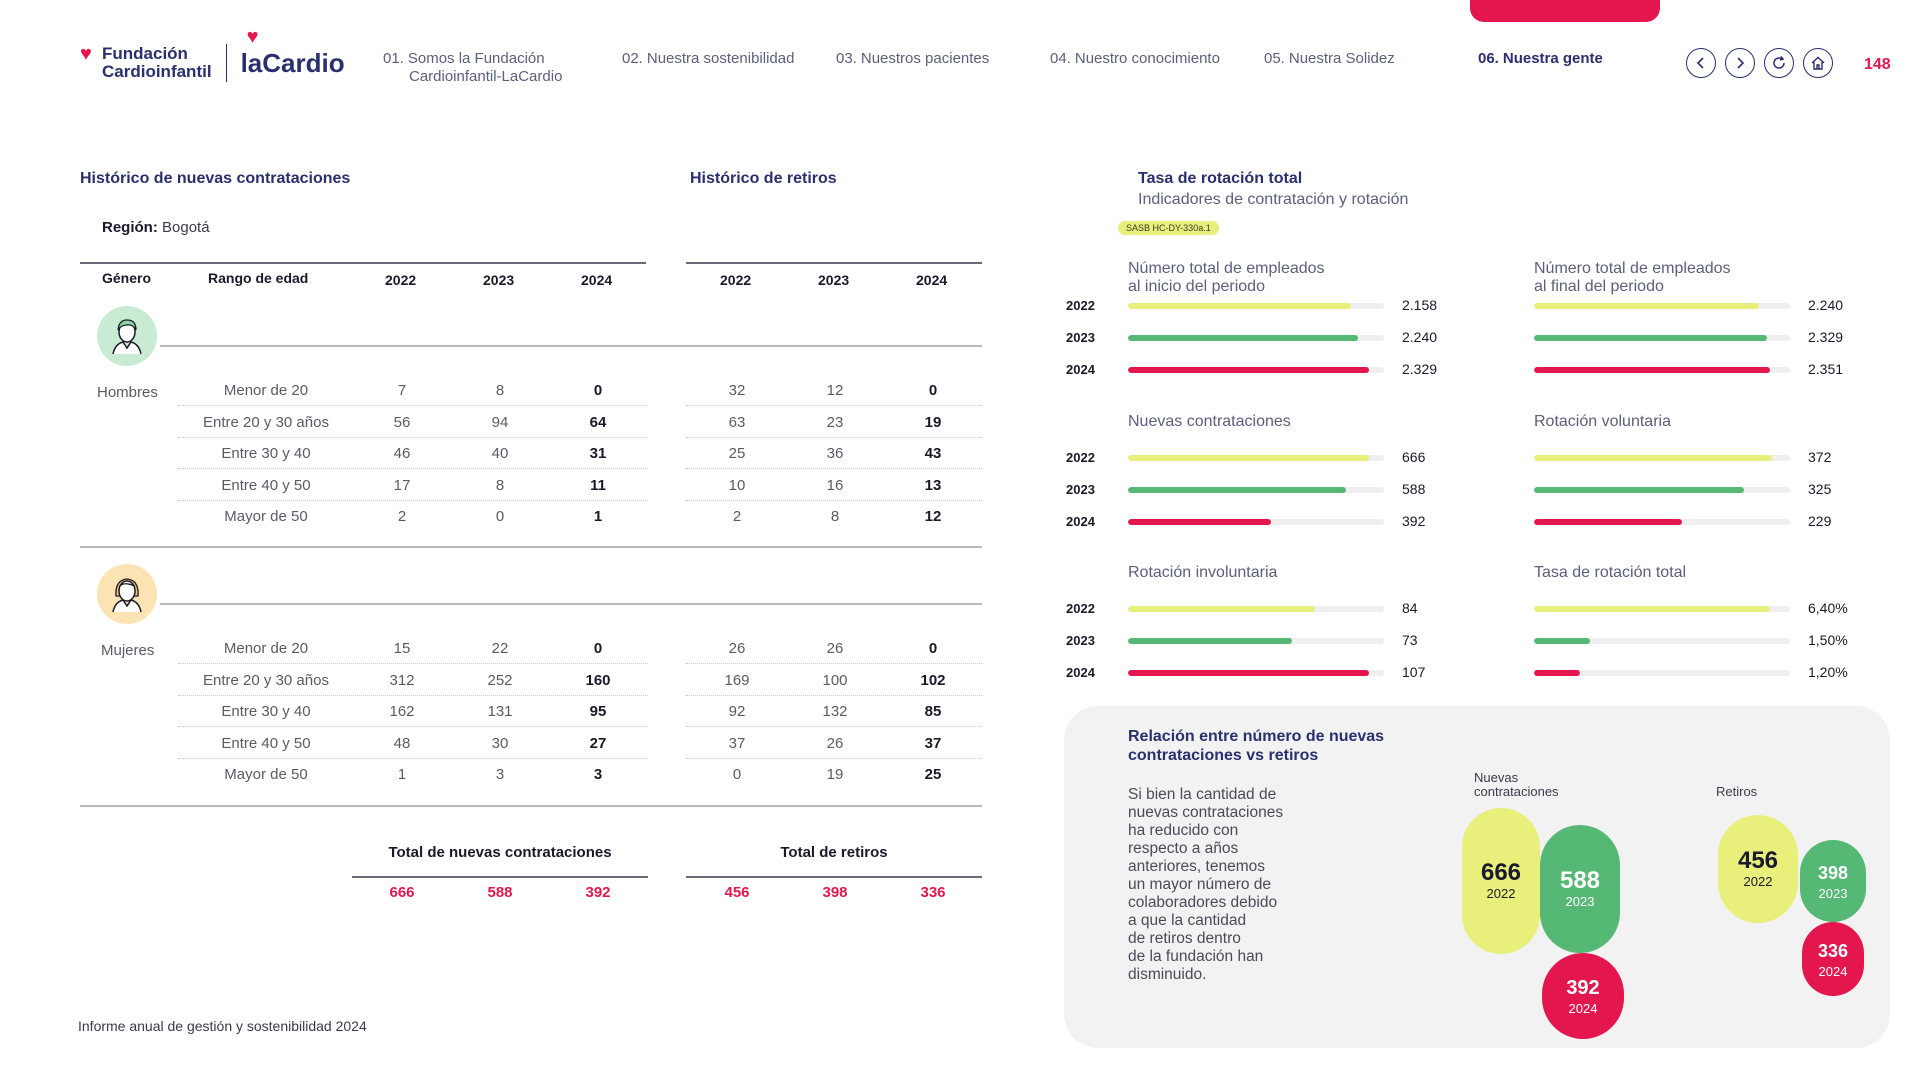  What do you see at coordinates (402, 390) in the screenshot?
I see `men-hires-cell: 7` at bounding box center [402, 390].